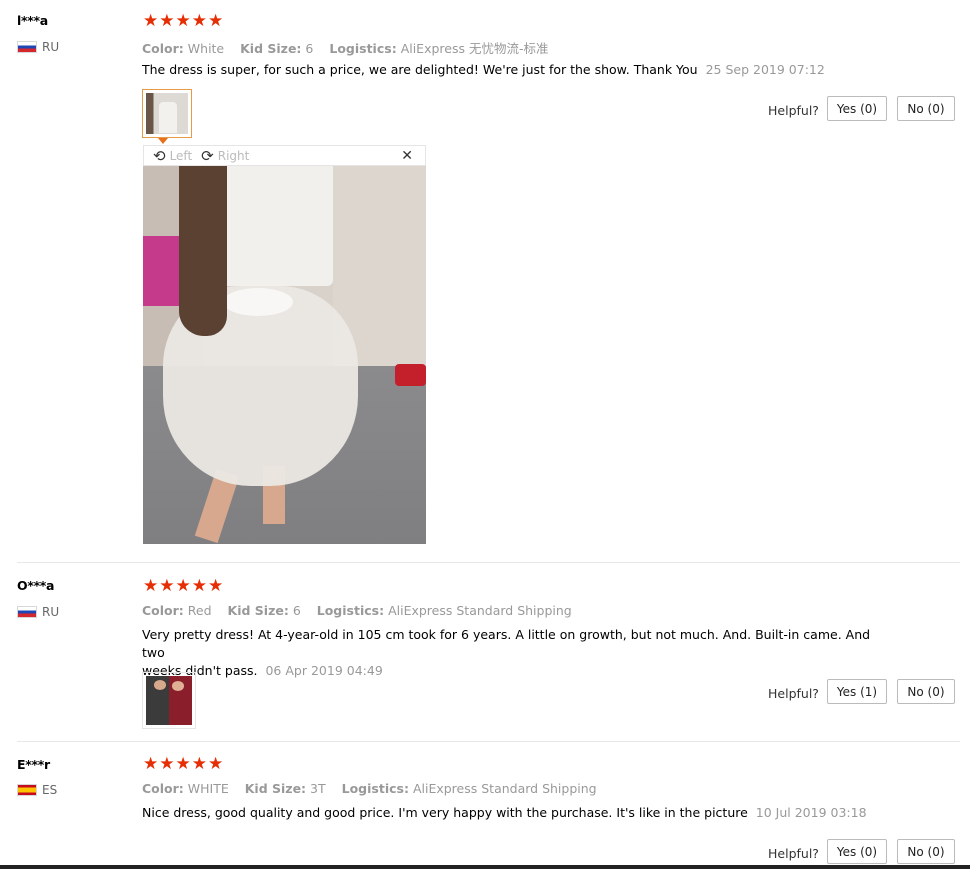 Image resolution: width=970 pixels, height=869 pixels. Describe the element at coordinates (318, 788) in the screenshot. I see `size-value: 3T` at that location.